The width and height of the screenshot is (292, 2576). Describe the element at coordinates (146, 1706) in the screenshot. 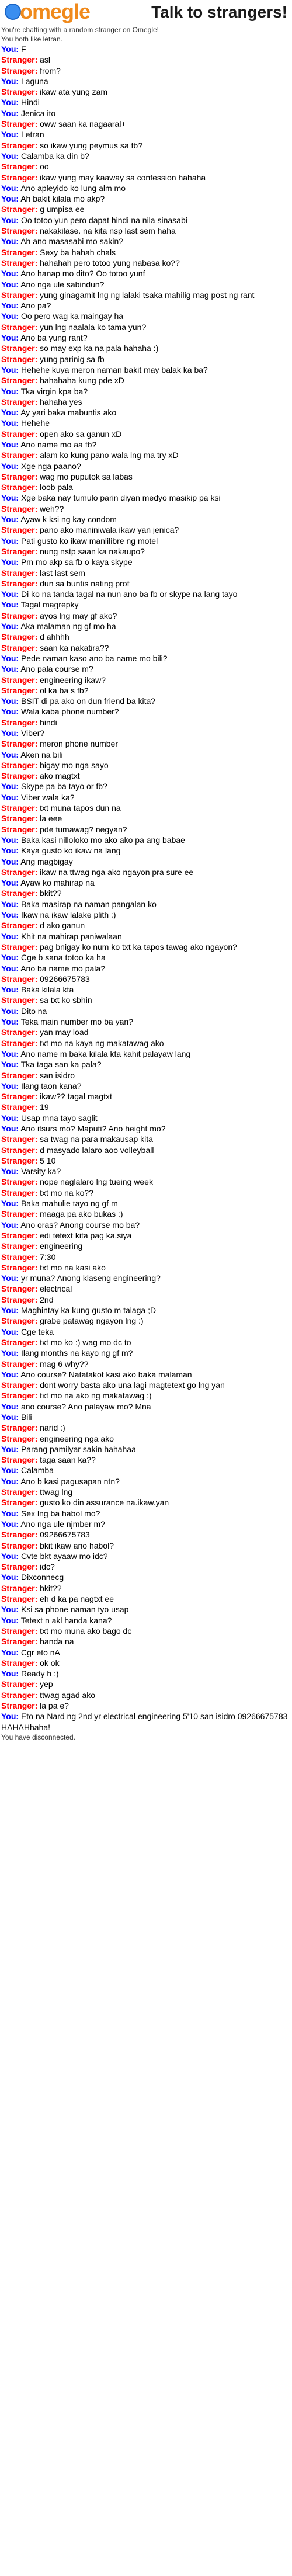

I see `chat-message: Stranger: la pa e?` at that location.